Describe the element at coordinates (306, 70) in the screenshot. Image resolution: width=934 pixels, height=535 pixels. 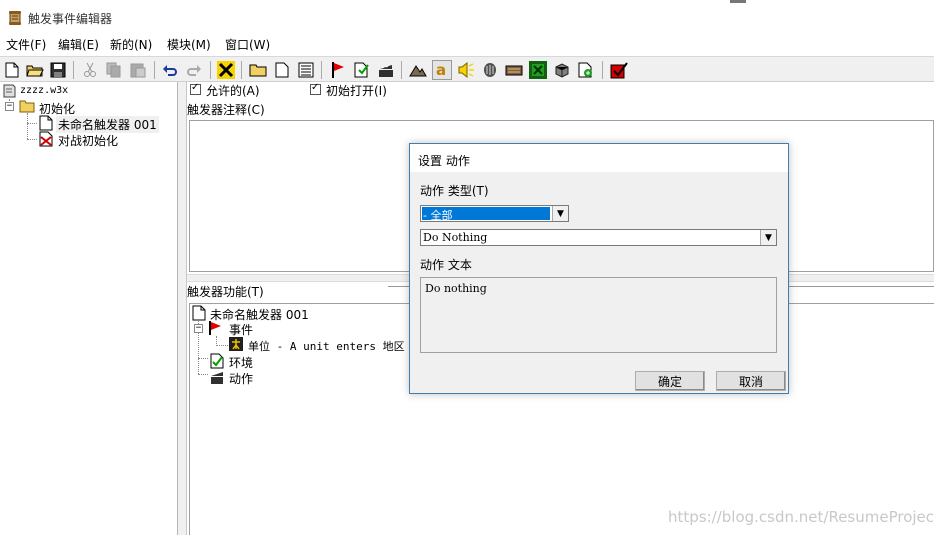
I see `new-comment-icon` at that location.